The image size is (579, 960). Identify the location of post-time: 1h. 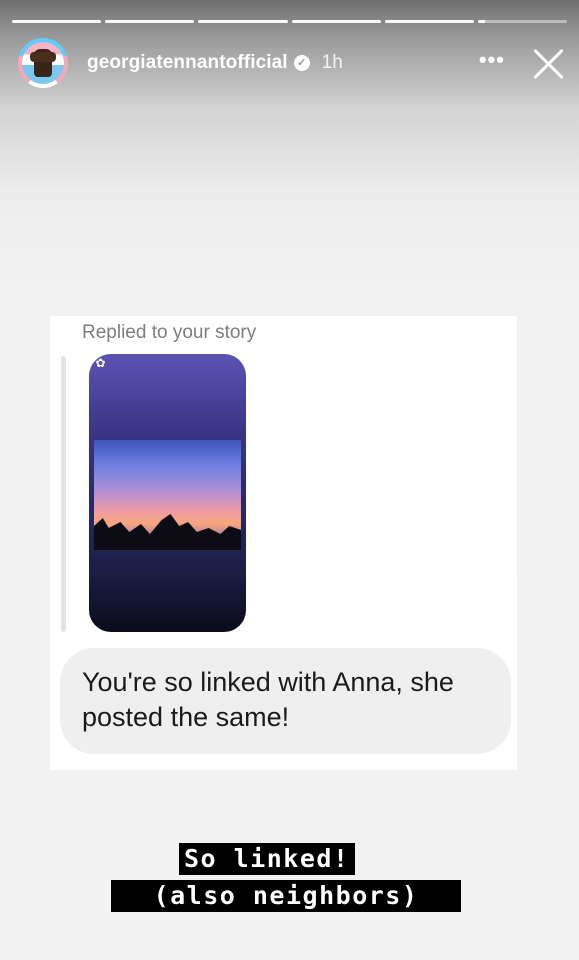
(332, 62).